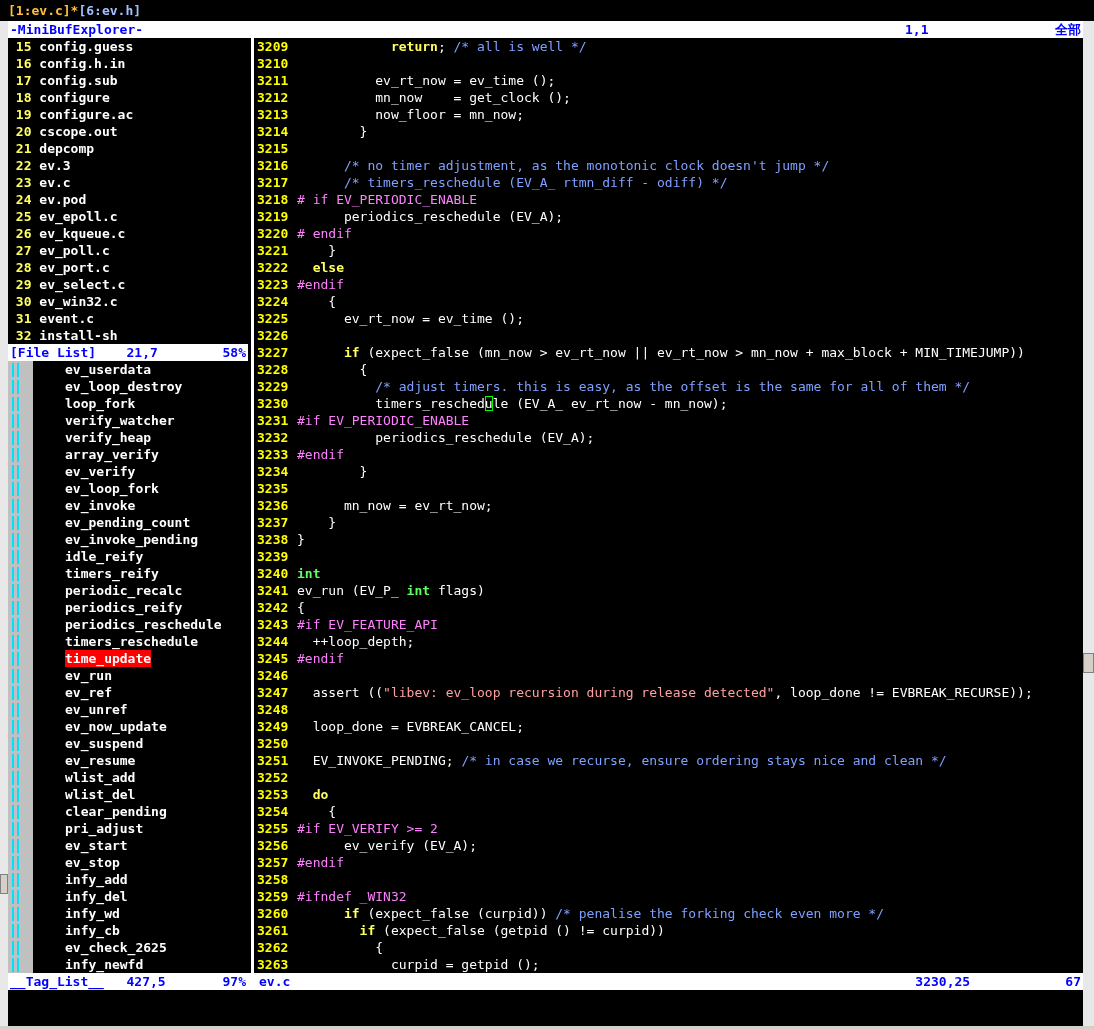 The width and height of the screenshot is (1094, 1029). What do you see at coordinates (383, 420) in the screenshot?
I see `code-line: #if EV_PERIODIC_ENABLE` at bounding box center [383, 420].